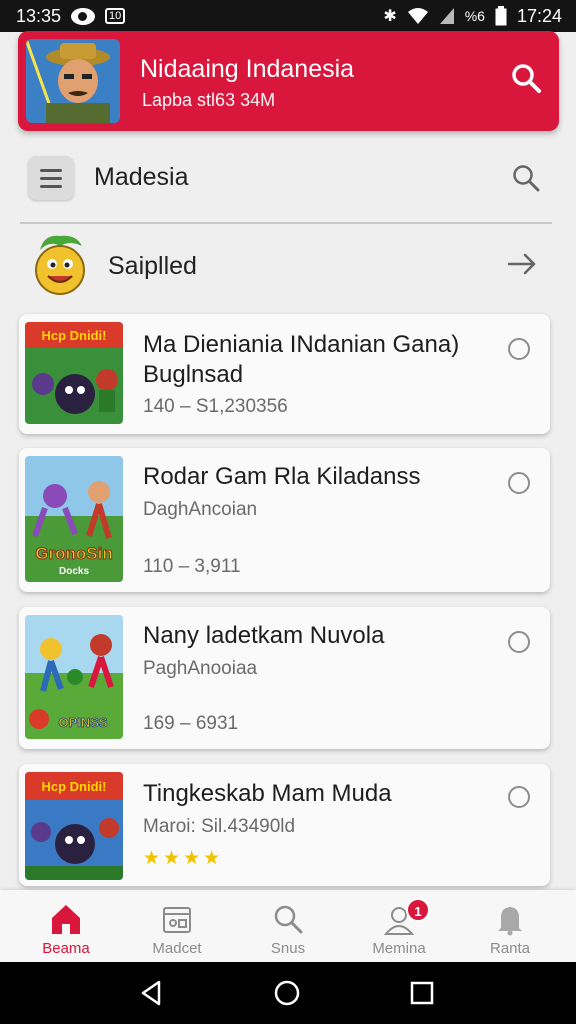 The width and height of the screenshot is (576, 1024). What do you see at coordinates (51, 178) in the screenshot?
I see `menu-button` at bounding box center [51, 178].